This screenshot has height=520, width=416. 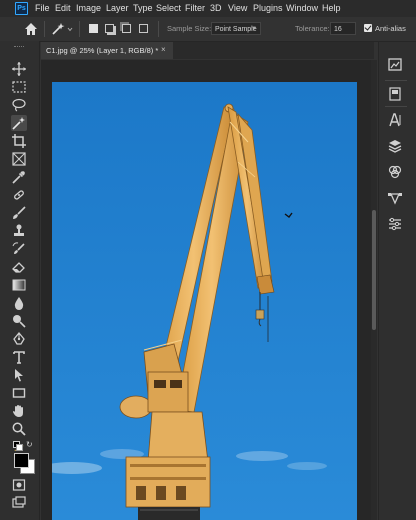 What do you see at coordinates (395, 224) in the screenshot?
I see `properties-icon` at bounding box center [395, 224].